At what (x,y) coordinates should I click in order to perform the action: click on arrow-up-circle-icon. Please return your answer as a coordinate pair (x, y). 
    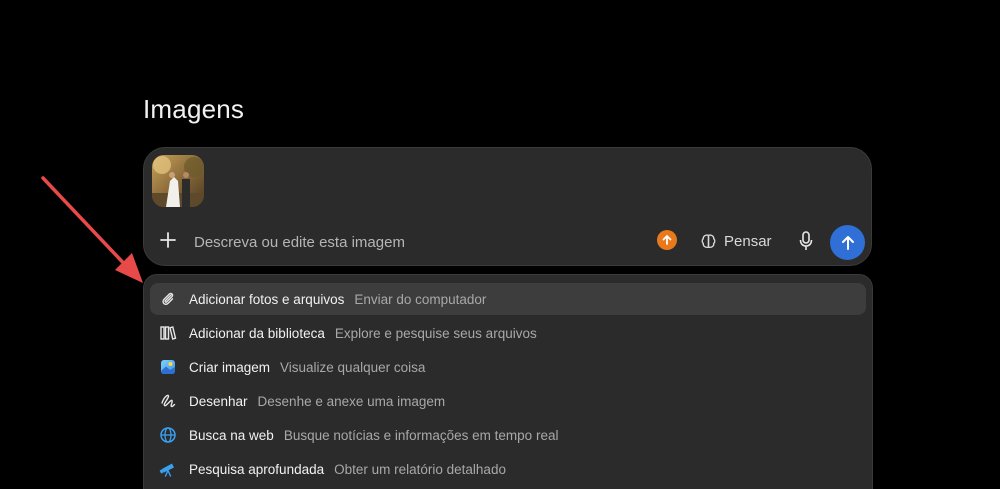
    Looking at the image, I should click on (667, 240).